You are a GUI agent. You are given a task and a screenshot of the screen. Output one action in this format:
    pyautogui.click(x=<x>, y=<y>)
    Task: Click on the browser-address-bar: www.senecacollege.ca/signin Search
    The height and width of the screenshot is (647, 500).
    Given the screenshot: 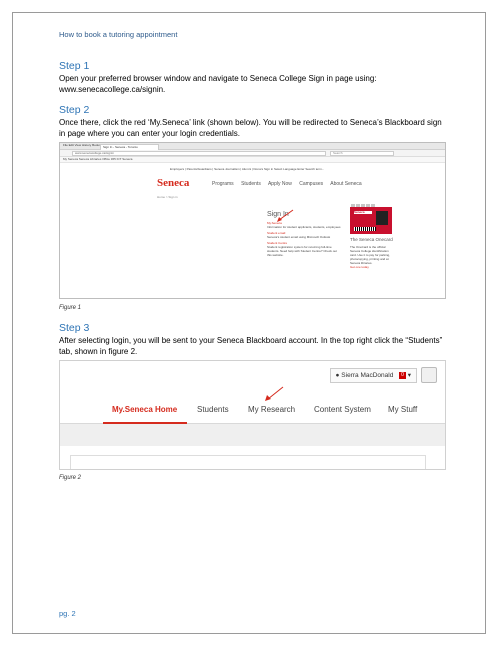 What is the action you would take?
    pyautogui.click(x=252, y=153)
    